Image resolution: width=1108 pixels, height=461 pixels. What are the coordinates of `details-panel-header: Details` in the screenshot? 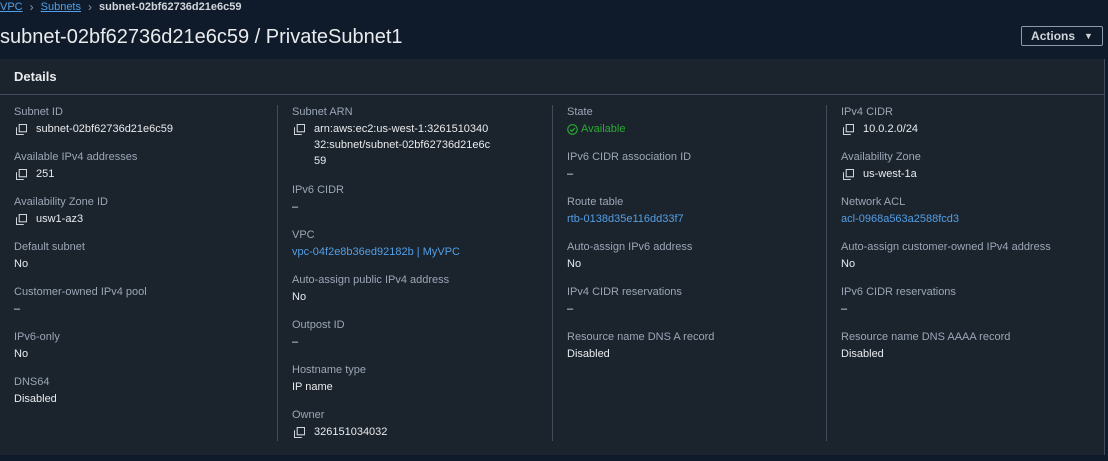 It's located at (552, 77).